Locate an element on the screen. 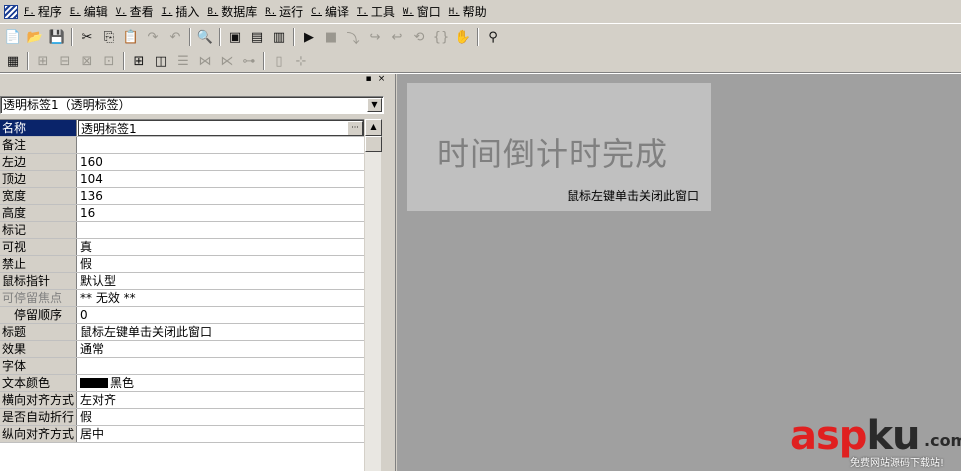 The height and width of the screenshot is (471, 961). property-row: 标记 is located at coordinates (182, 230).